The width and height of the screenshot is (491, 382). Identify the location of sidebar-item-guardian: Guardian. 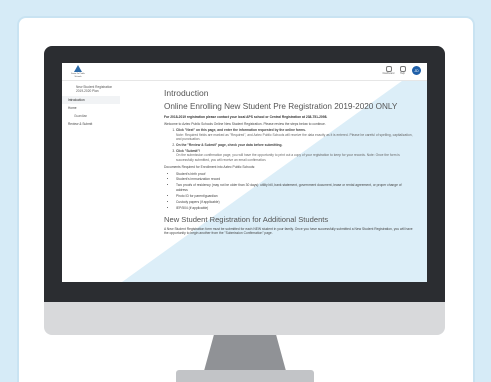
(91, 116).